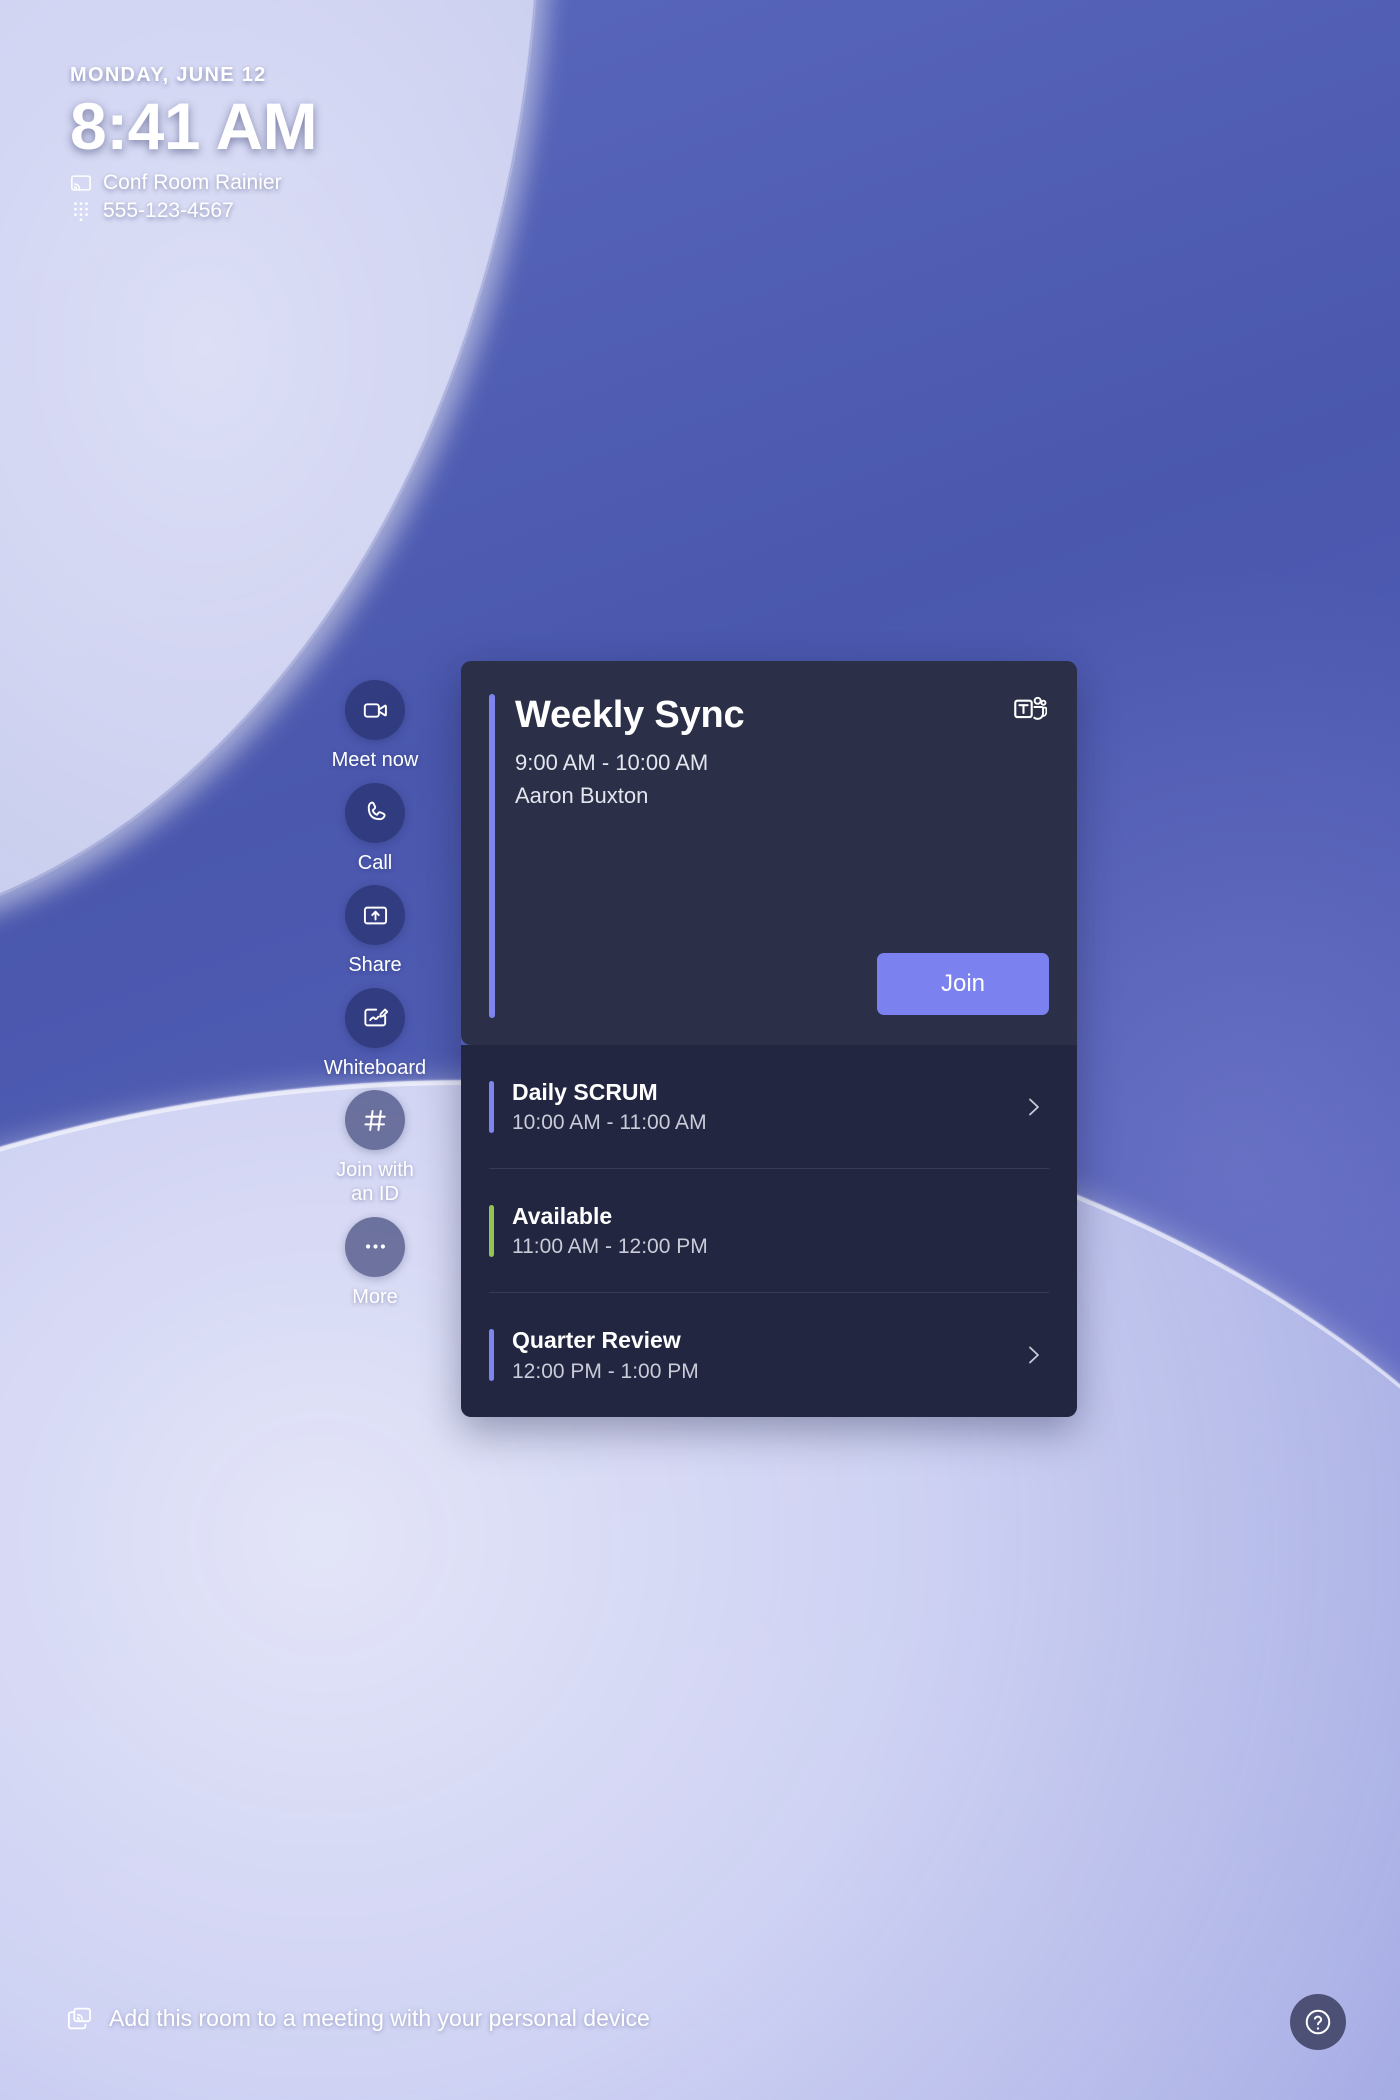  What do you see at coordinates (168, 211) in the screenshot?
I see `room-phone-number: 555-123-4567` at bounding box center [168, 211].